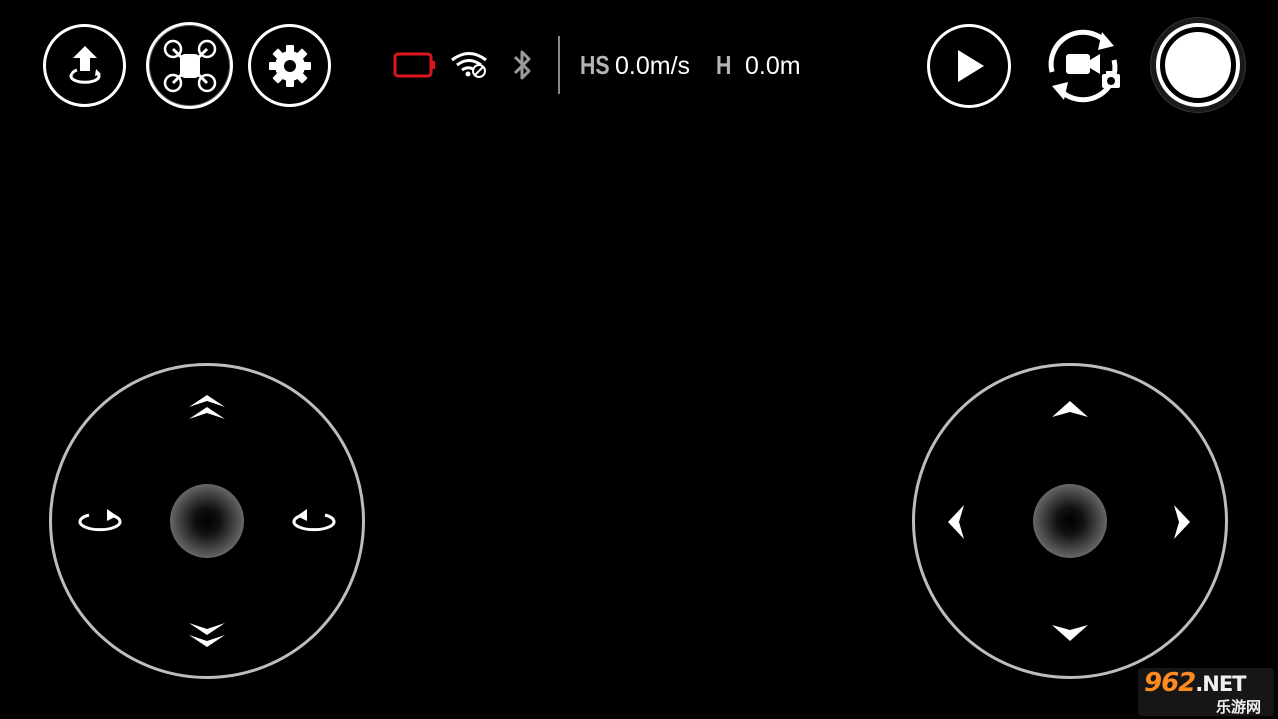 This screenshot has width=1278, height=719. Describe the element at coordinates (1070, 409) in the screenshot. I see `forward-icon` at that location.